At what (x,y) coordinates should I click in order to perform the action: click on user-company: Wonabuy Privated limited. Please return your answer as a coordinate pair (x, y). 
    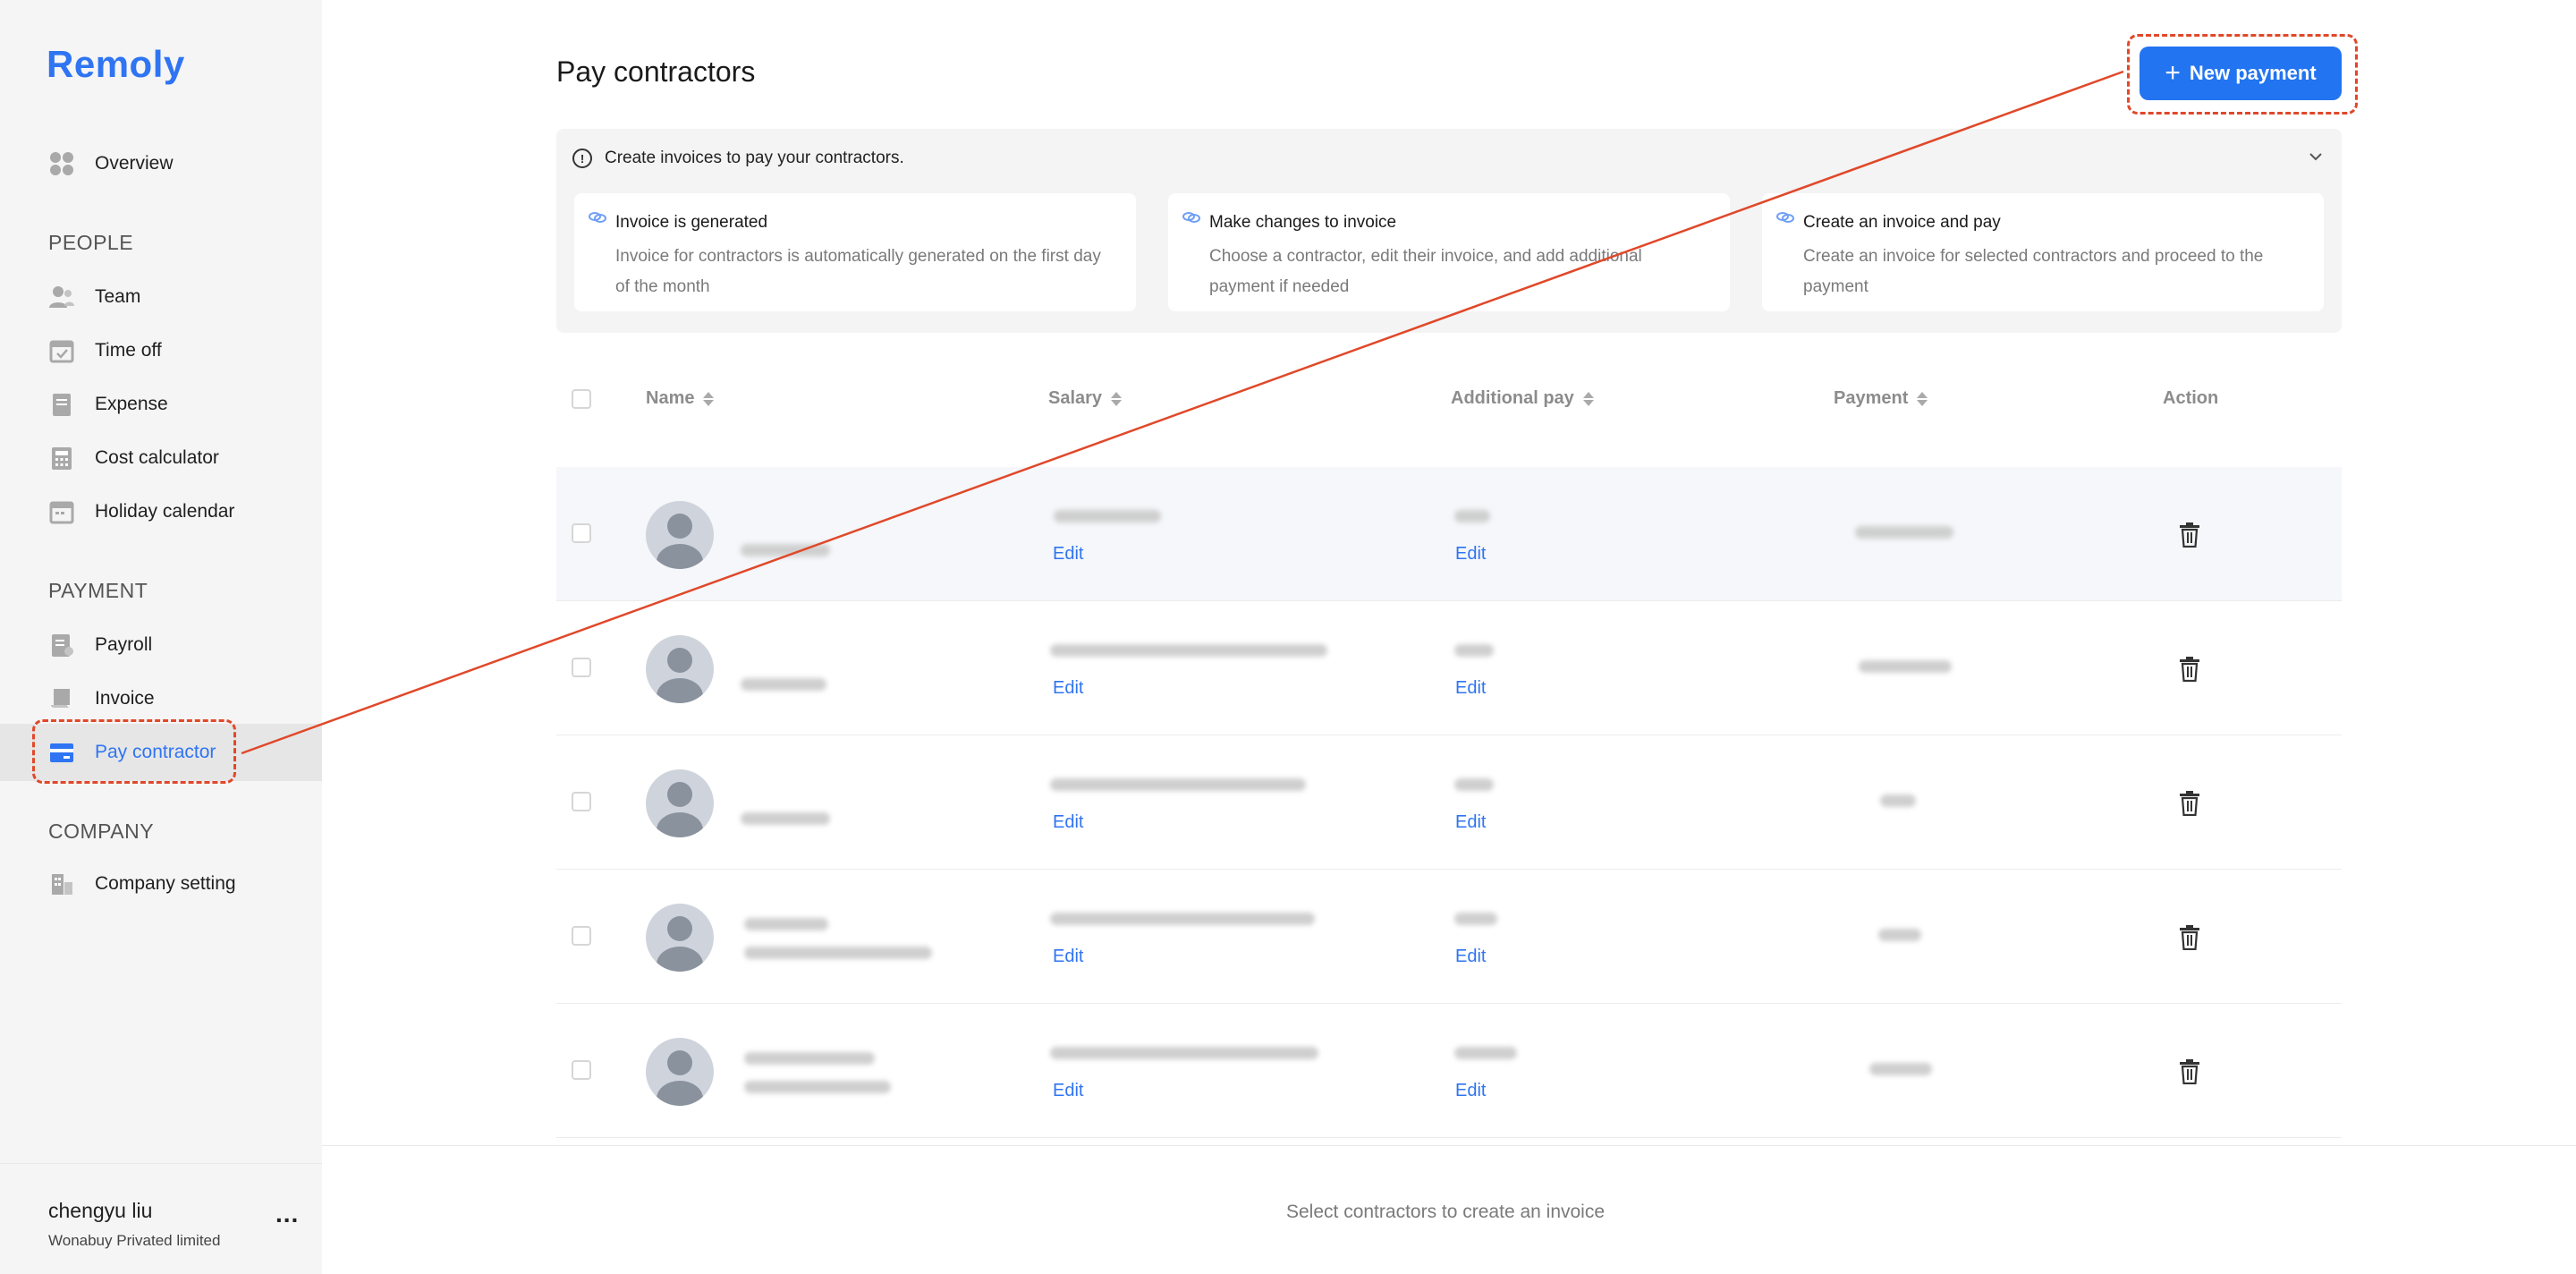
    Looking at the image, I should click on (134, 1240).